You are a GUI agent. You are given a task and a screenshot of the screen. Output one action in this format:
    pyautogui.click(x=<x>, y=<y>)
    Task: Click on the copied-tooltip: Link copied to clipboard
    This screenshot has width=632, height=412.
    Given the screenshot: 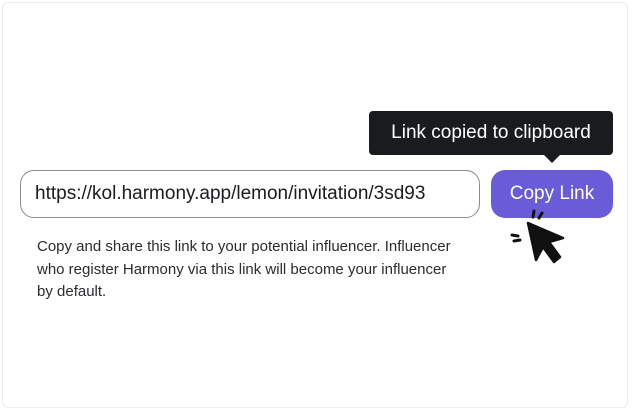 What is the action you would take?
    pyautogui.click(x=491, y=133)
    